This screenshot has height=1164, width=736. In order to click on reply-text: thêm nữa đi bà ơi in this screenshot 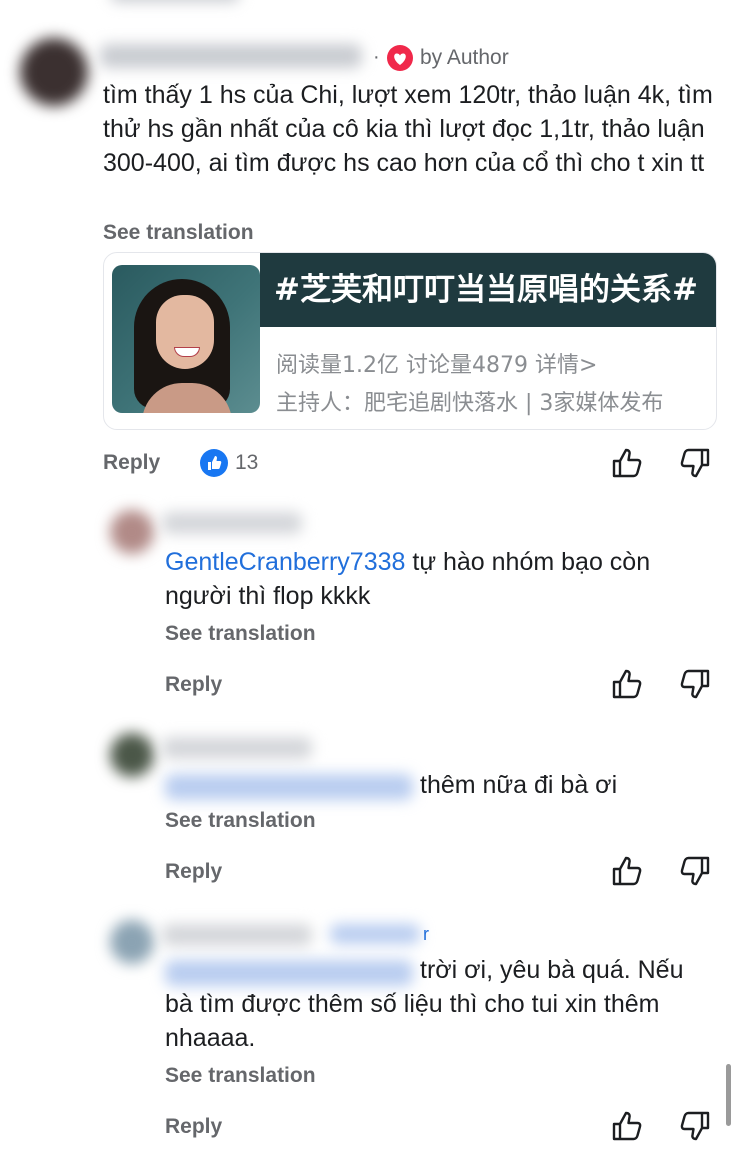, I will do `click(519, 785)`.